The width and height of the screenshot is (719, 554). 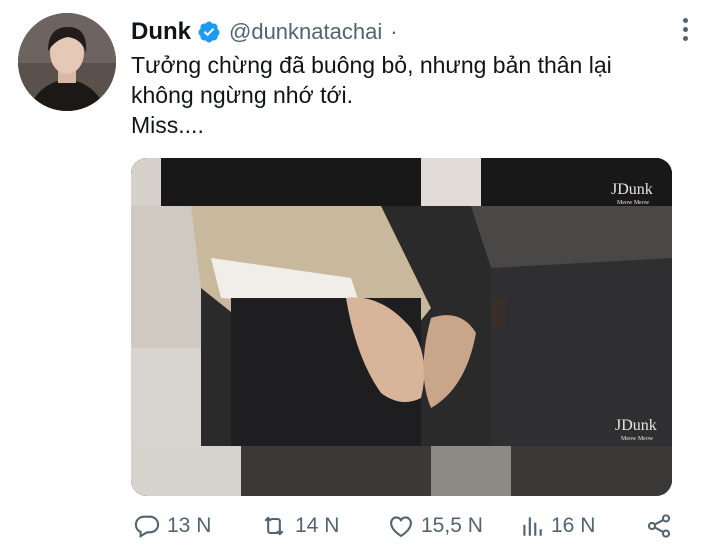 I want to click on like-count: 15,5 N, so click(x=452, y=525).